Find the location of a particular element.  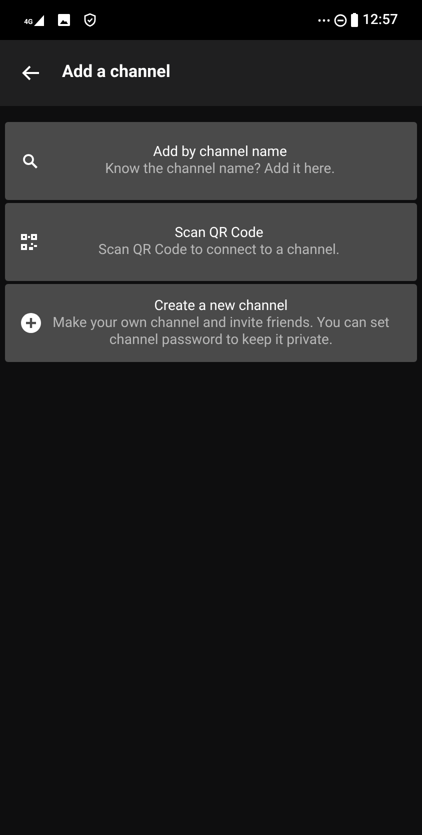

back-arrow-icon is located at coordinates (31, 73).